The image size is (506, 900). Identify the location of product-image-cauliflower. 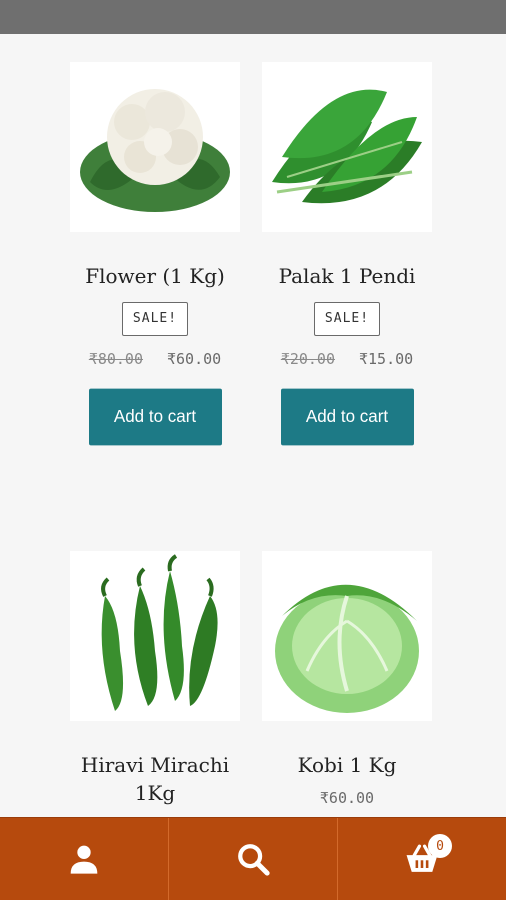
(155, 147).